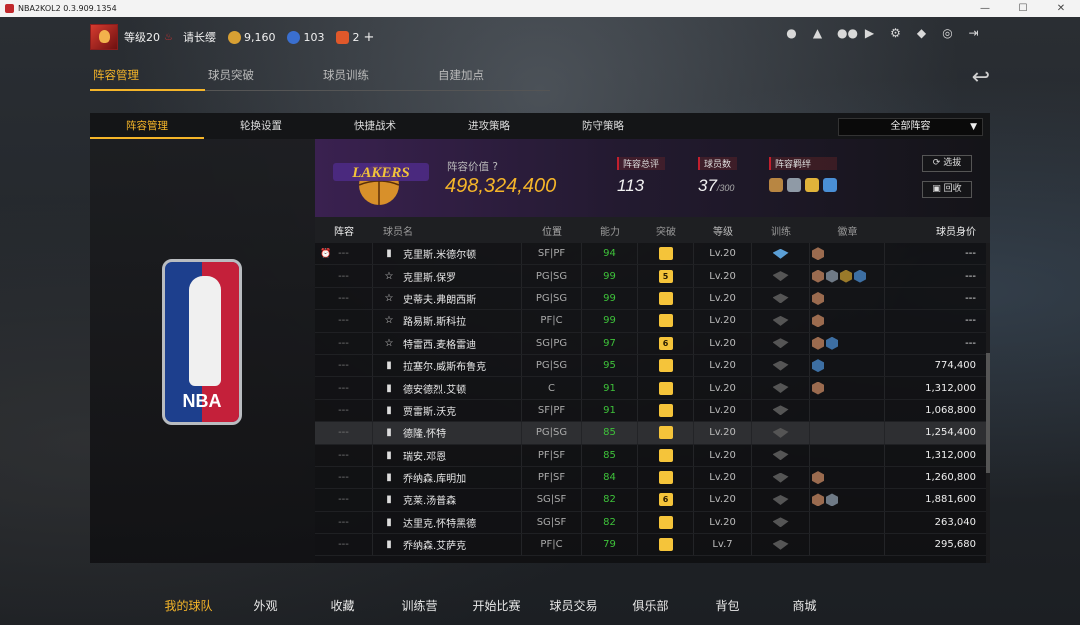 The height and width of the screenshot is (625, 1080). Describe the element at coordinates (973, 33) in the screenshot. I see `exit-icon: ⇥` at that location.